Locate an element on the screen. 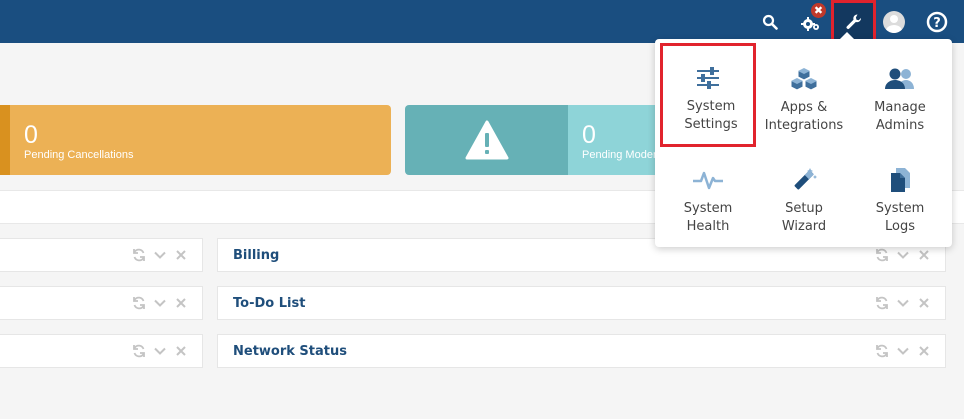 The image size is (964, 419). menu-item-label: Wizard is located at coordinates (804, 226).